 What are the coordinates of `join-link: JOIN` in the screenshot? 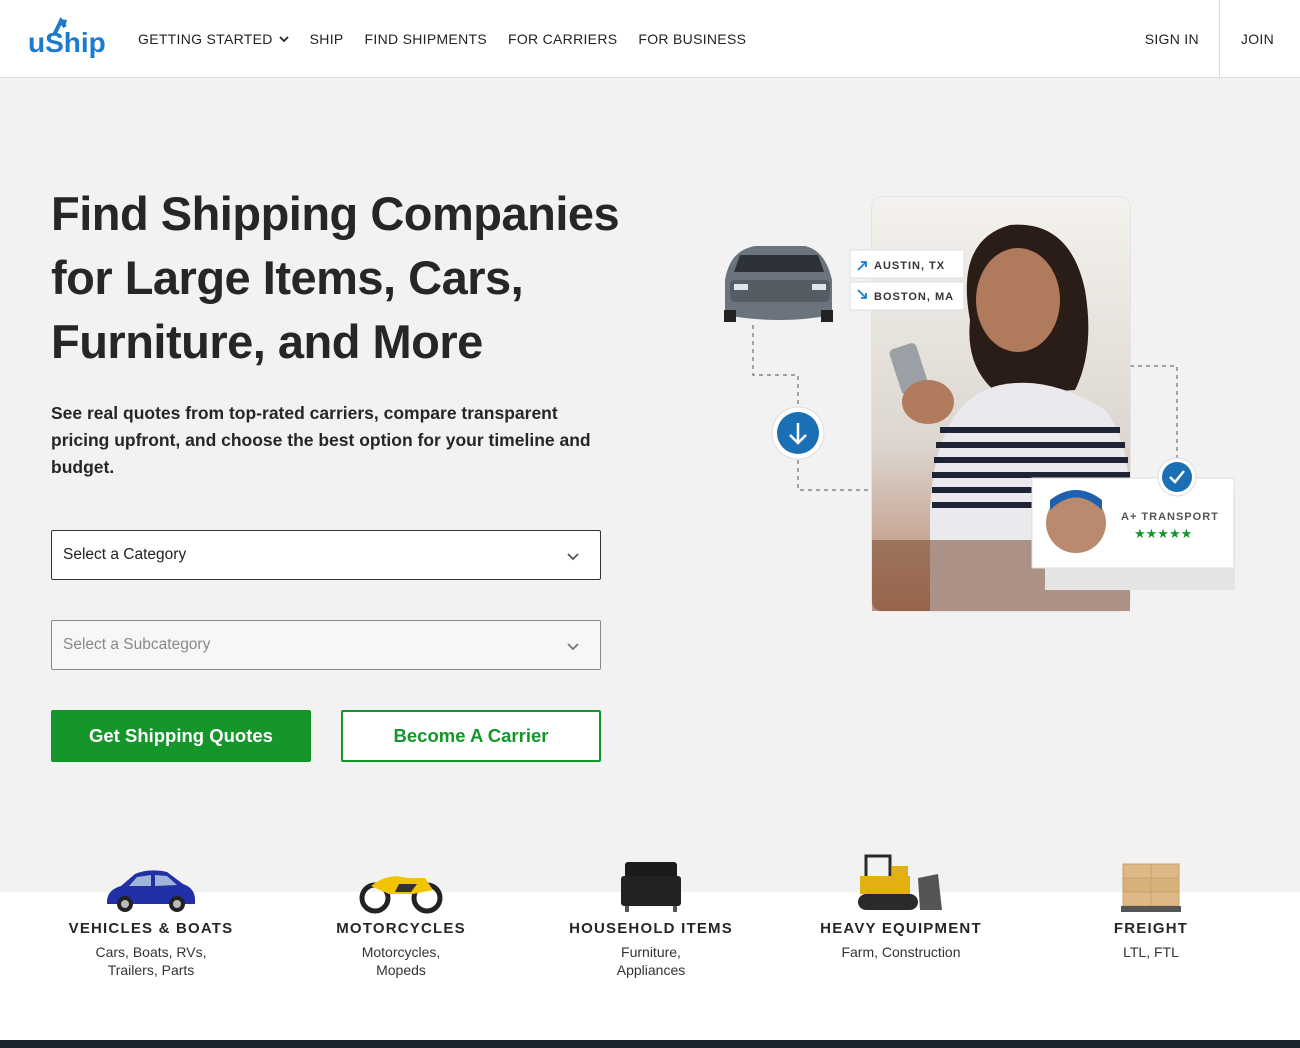 It's located at (1260, 39).